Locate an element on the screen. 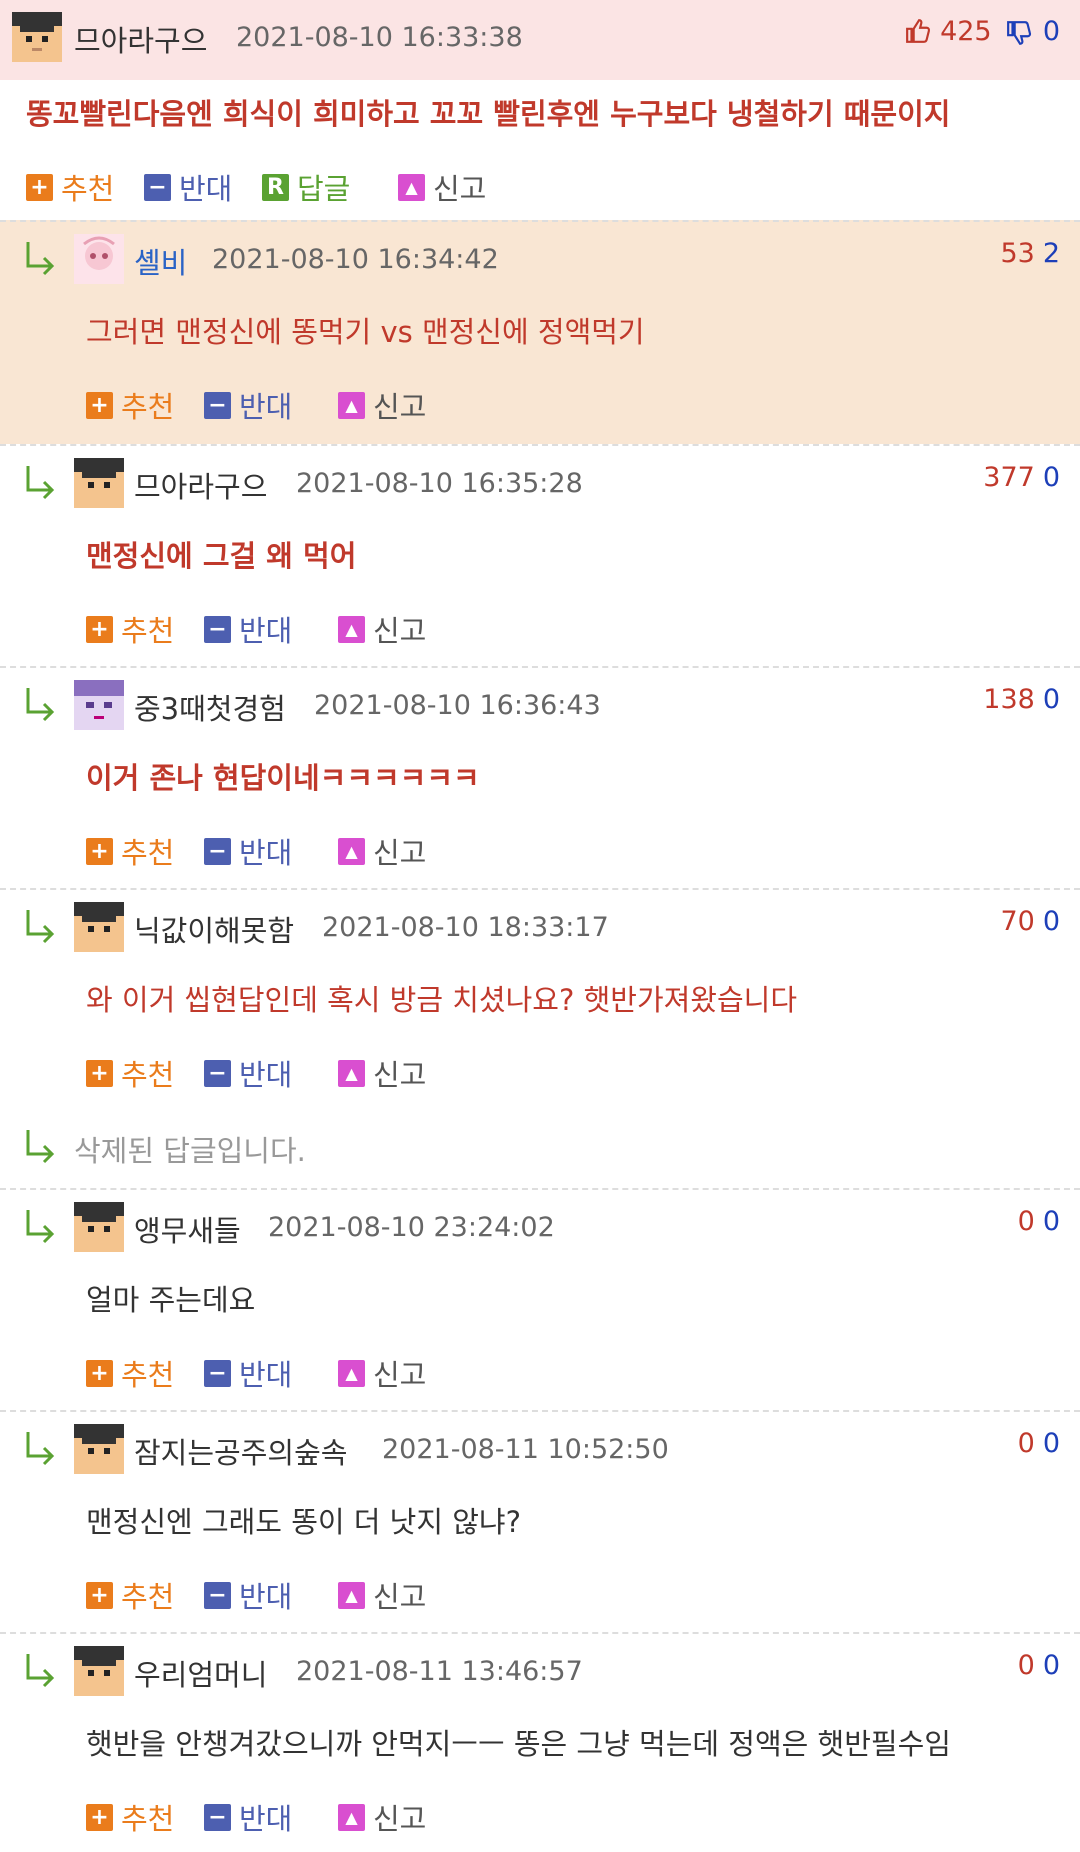 The height and width of the screenshot is (1852, 1080). timestamp: 2021-08-10 16:36:43 is located at coordinates (457, 705).